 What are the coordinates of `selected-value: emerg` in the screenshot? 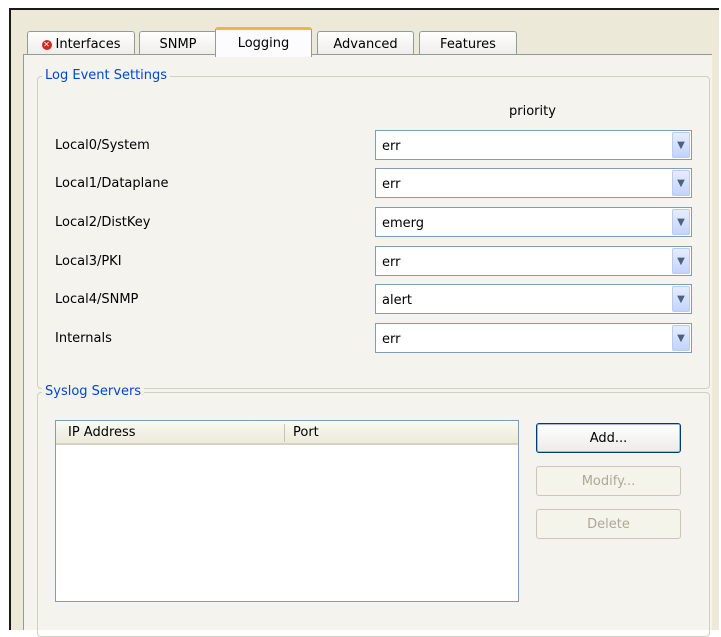 It's located at (403, 223).